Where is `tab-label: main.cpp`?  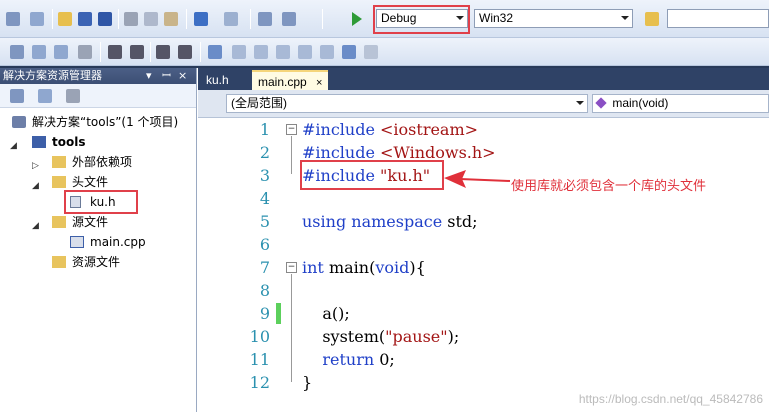
tab-label: main.cpp is located at coordinates (282, 82).